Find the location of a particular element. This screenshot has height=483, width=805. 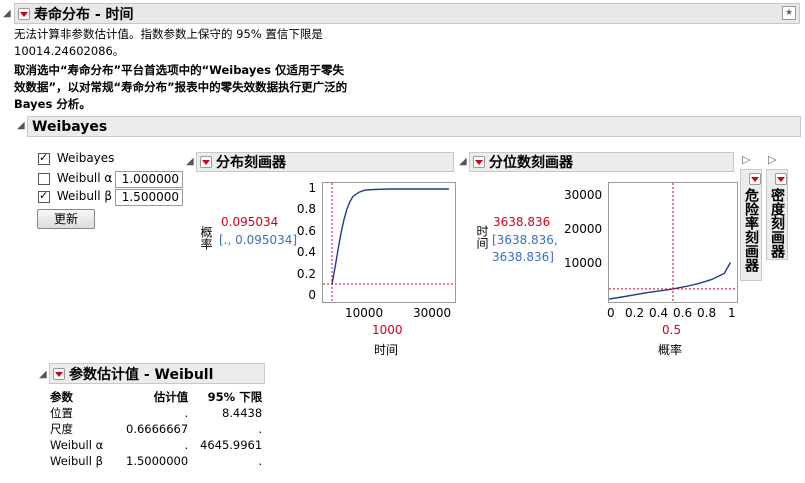

x-tick-label: 10000 is located at coordinates (364, 313).